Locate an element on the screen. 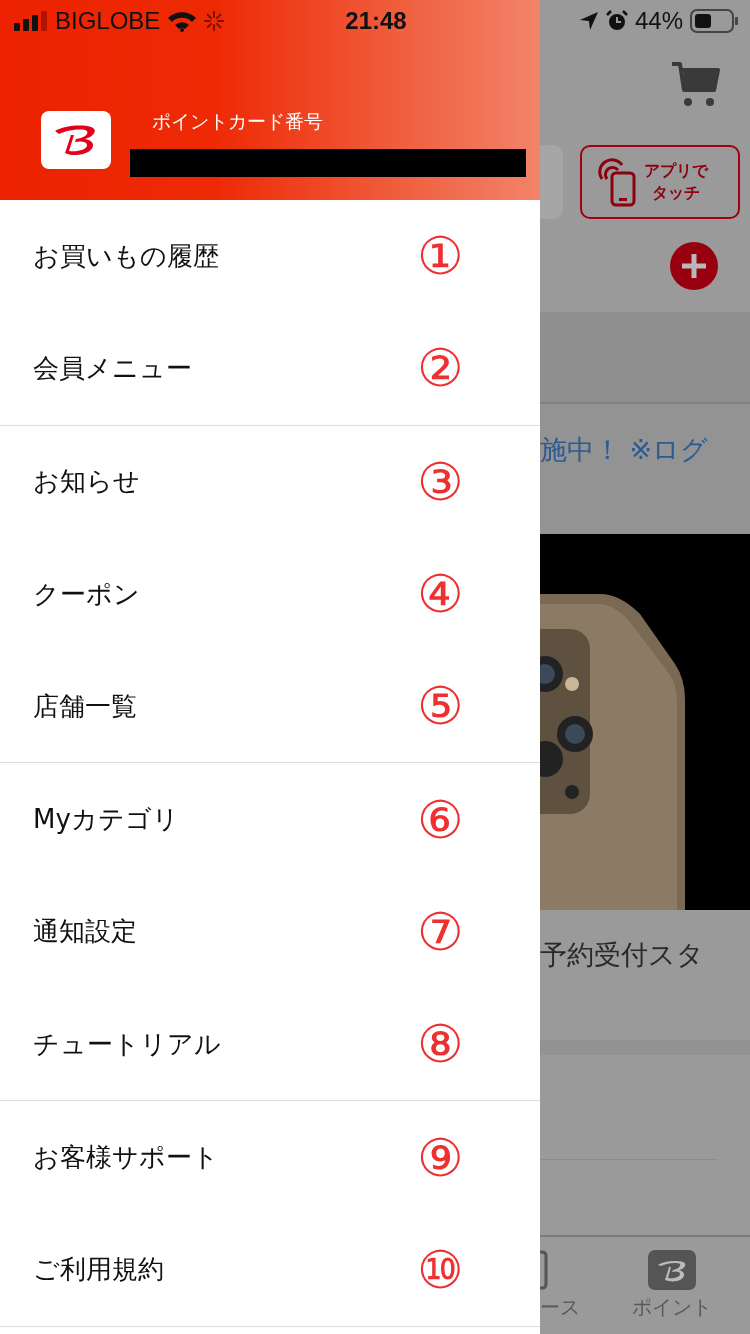 The image size is (750, 1334). menu-item: クーポン ④ is located at coordinates (270, 594).